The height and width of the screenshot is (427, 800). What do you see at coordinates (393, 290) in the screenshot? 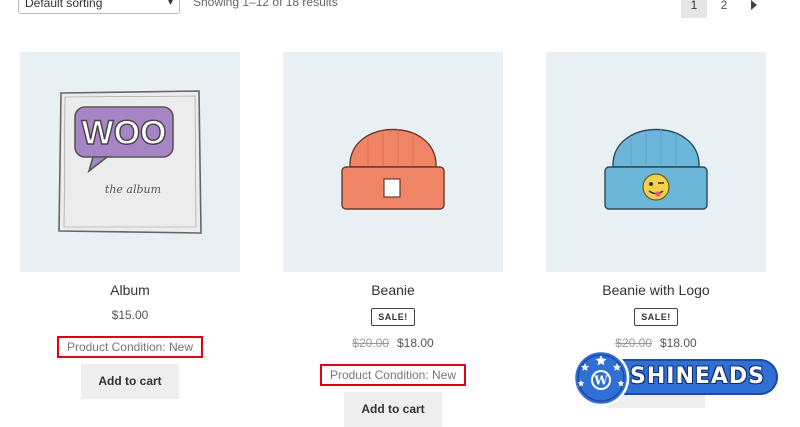
I see `product-title: Beanie` at bounding box center [393, 290].